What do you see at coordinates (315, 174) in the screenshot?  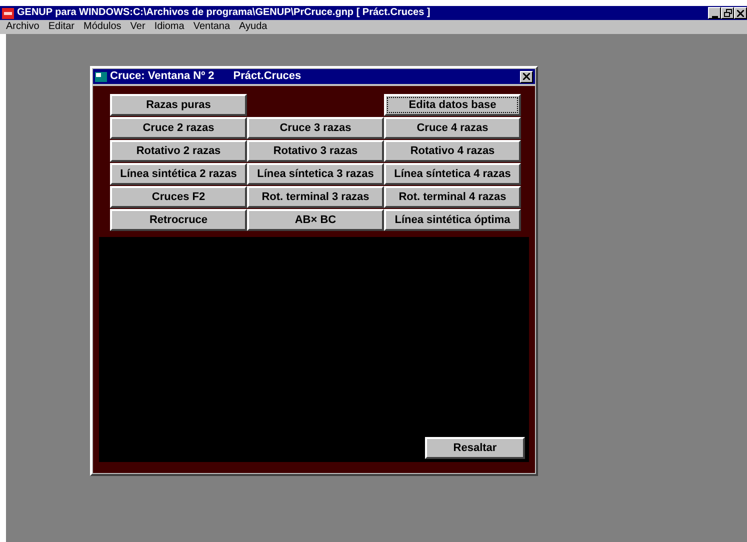 I see `breed-cross-button: Línea síntetica 3 razas` at bounding box center [315, 174].